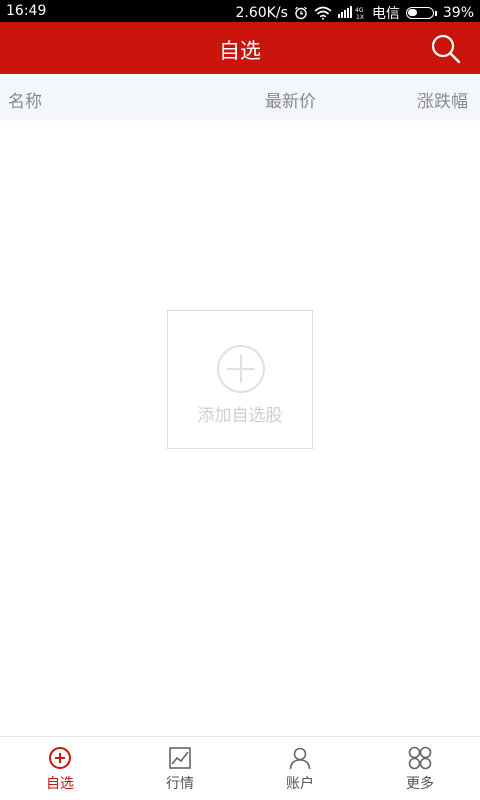 This screenshot has width=480, height=800. I want to click on column-latest-price: 最新价, so click(290, 99).